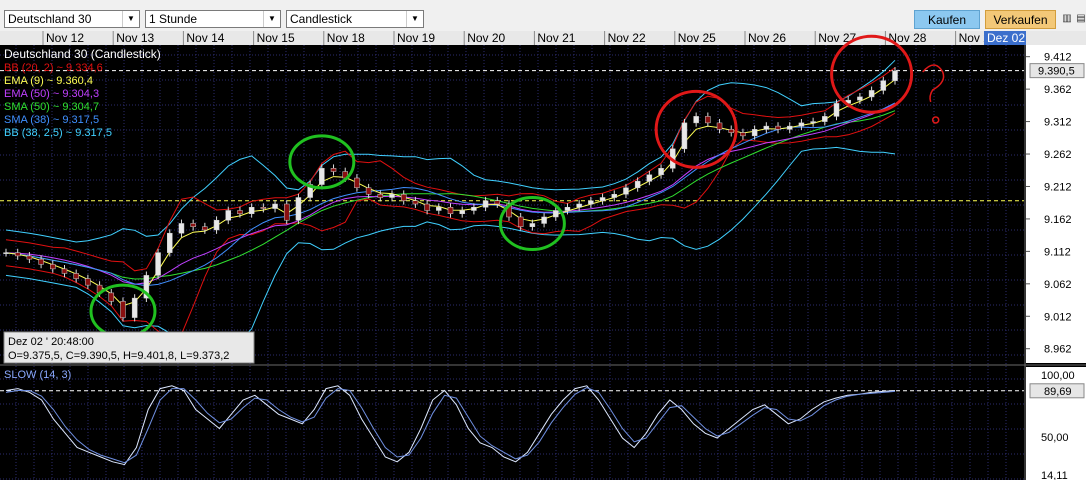 This screenshot has height=480, width=1086. I want to click on legend-item: SMA (38) ~ 9.317,5, so click(51, 120).